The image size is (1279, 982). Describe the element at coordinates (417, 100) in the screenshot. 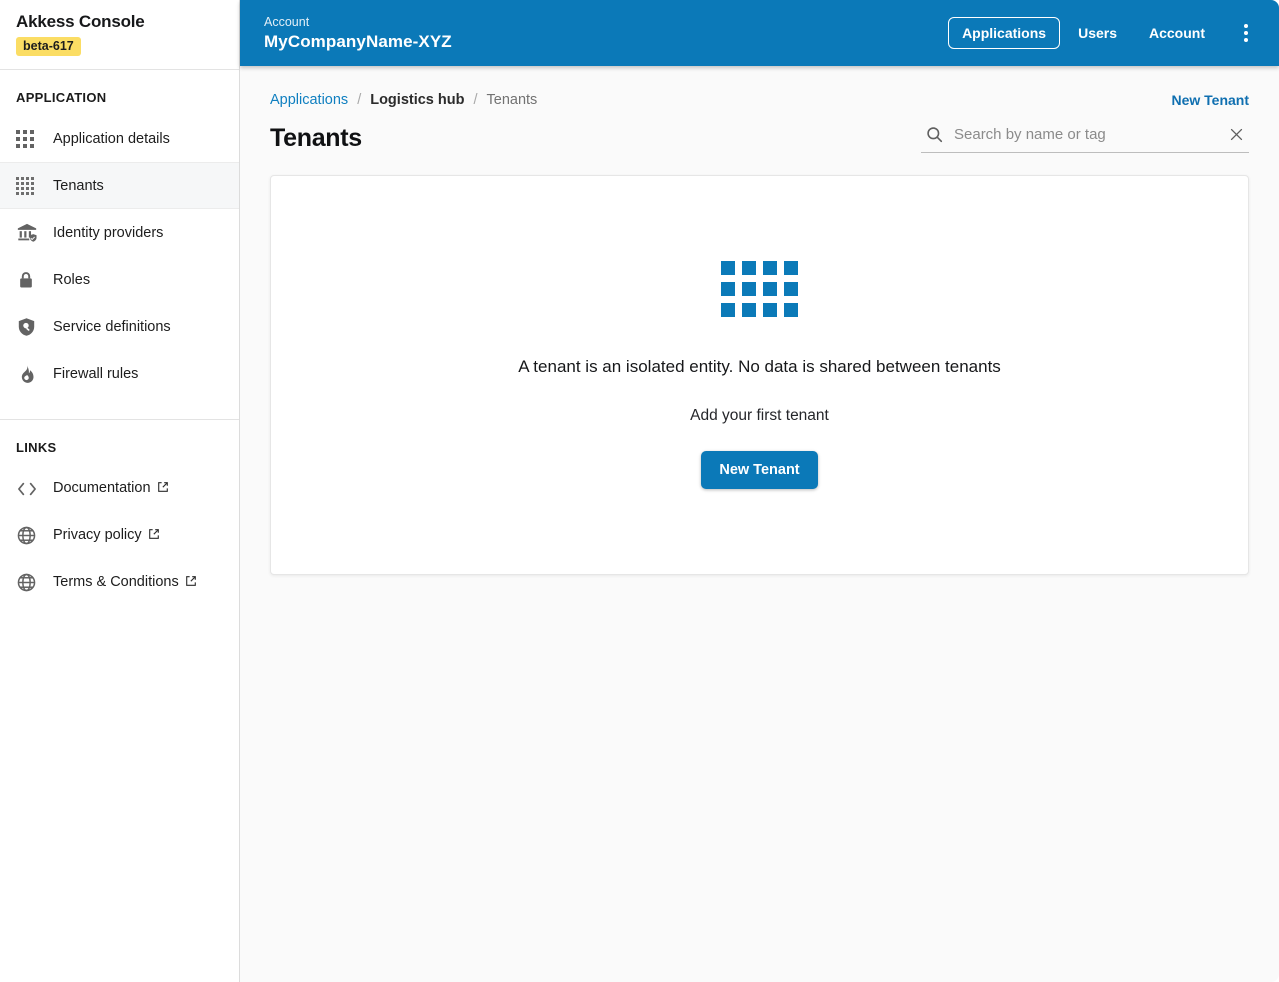

I see `breadcrumb-item-logistics-hub: Logistics hub` at that location.